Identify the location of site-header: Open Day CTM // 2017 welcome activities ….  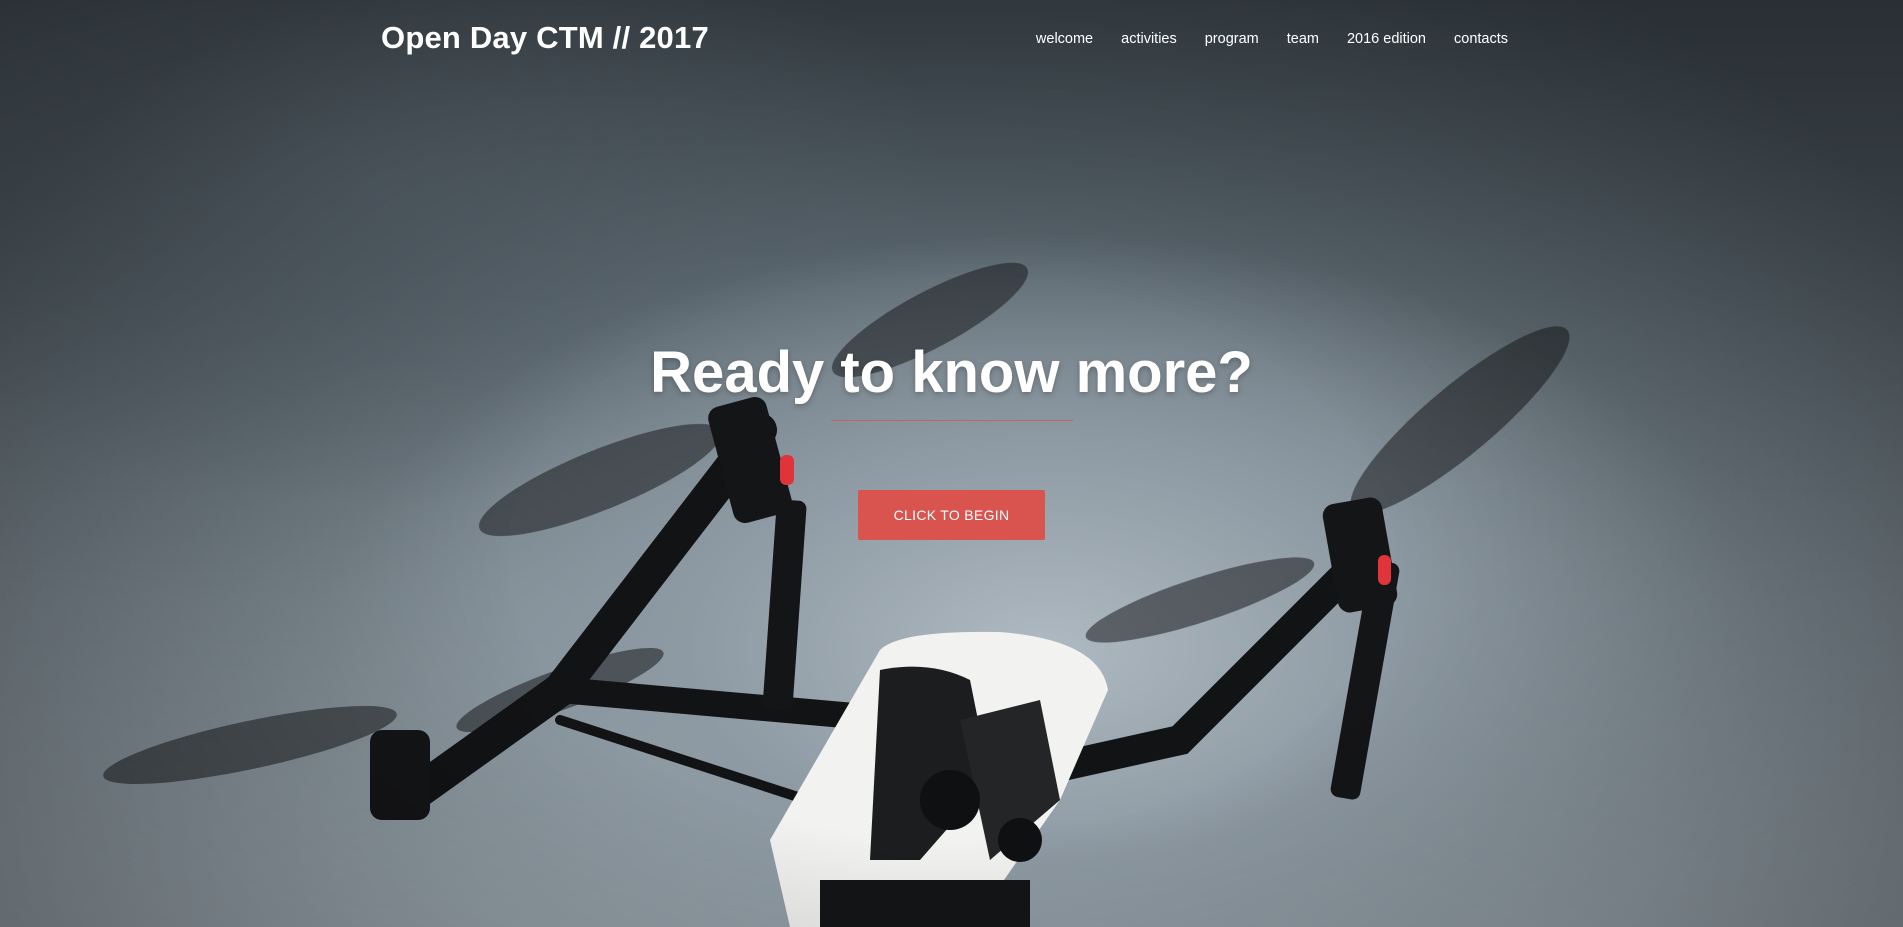
(951, 39).